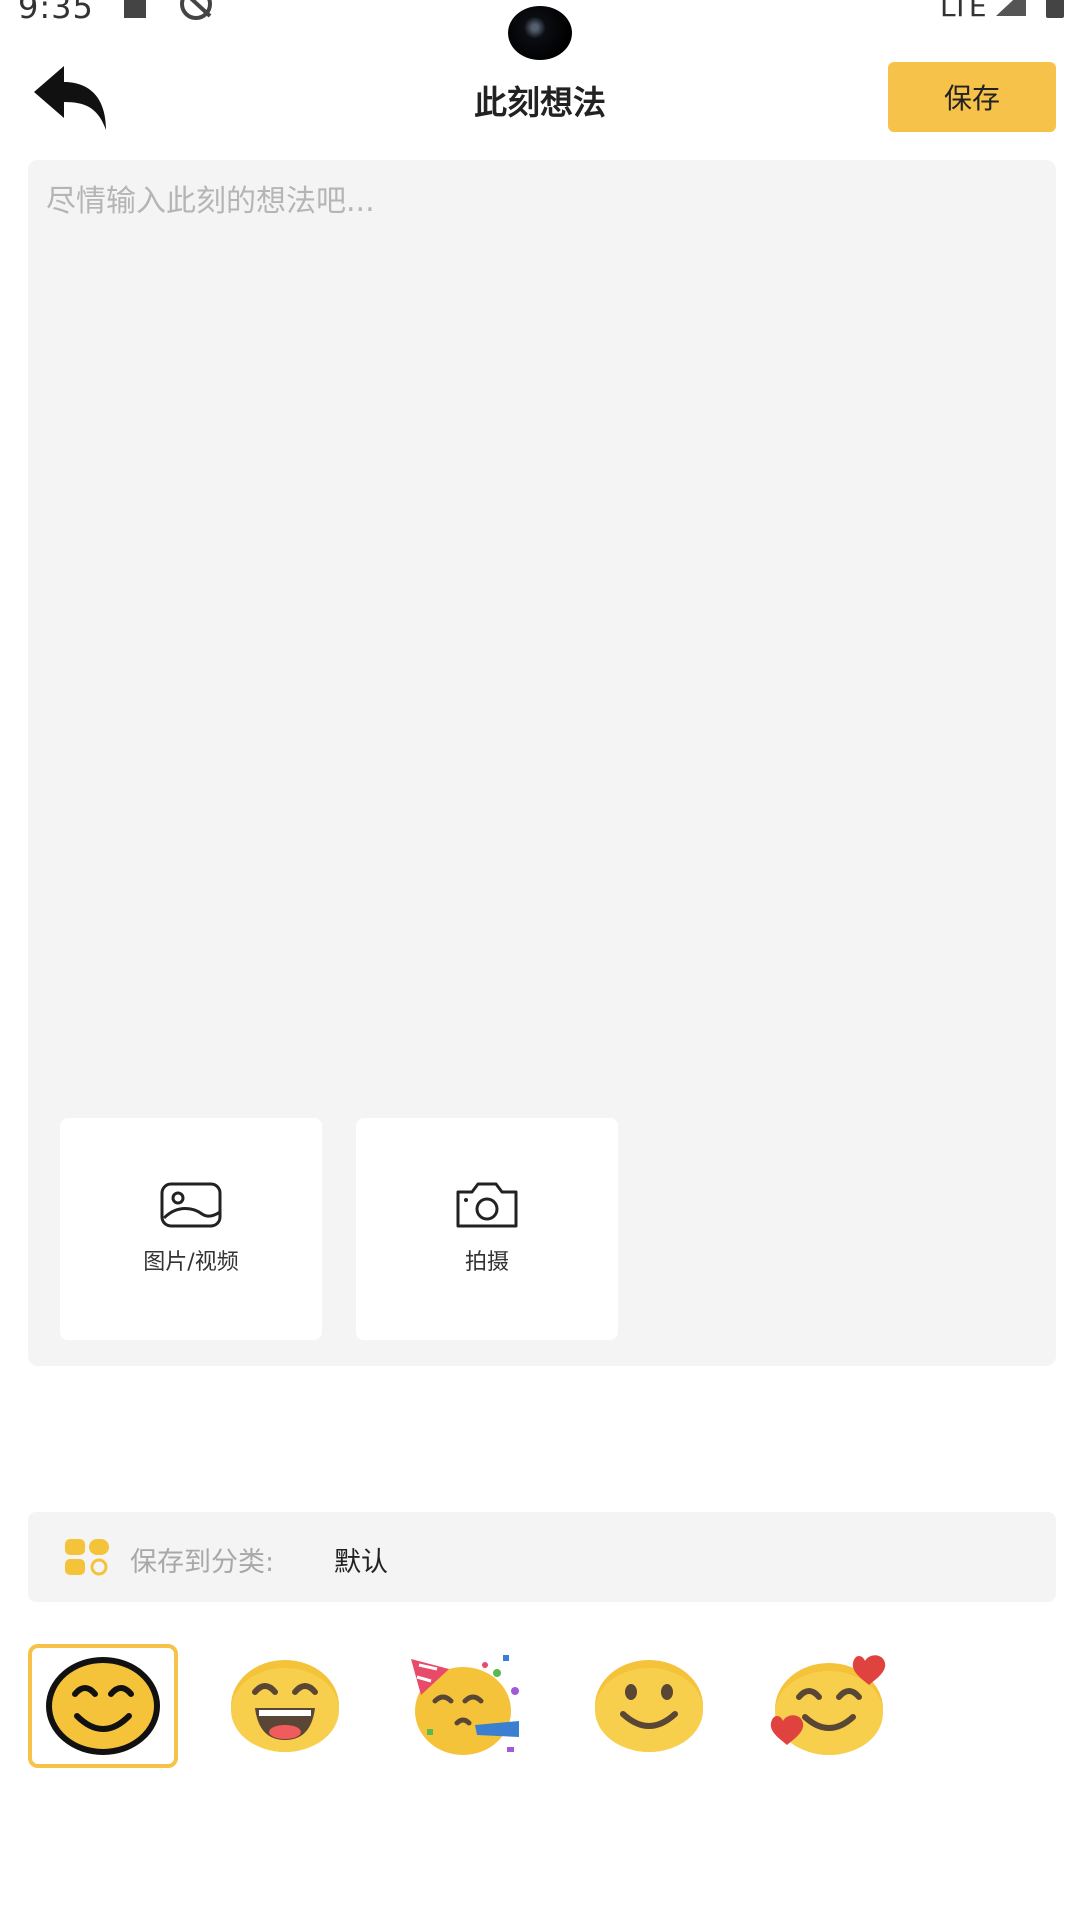 This screenshot has width=1080, height=1920. I want to click on mood-option-slight-smile, so click(649, 1706).